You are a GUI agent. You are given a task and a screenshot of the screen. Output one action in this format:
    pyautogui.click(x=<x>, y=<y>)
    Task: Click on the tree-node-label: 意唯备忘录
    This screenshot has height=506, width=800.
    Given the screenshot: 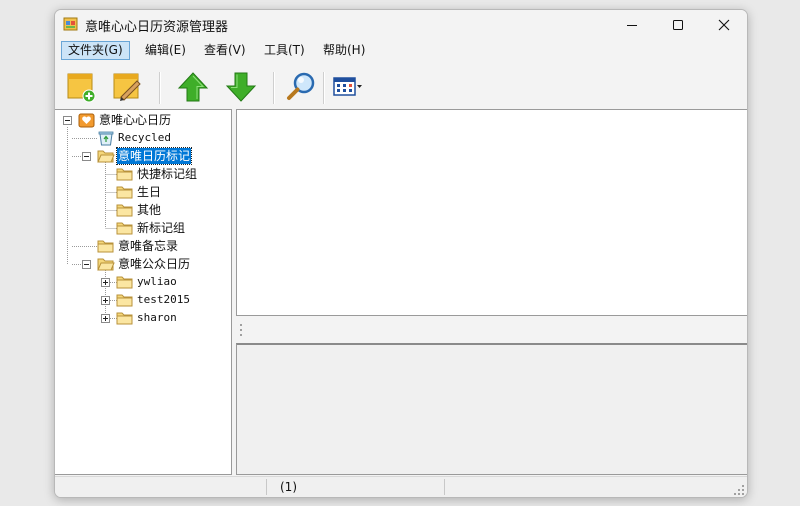 What is the action you would take?
    pyautogui.click(x=148, y=246)
    